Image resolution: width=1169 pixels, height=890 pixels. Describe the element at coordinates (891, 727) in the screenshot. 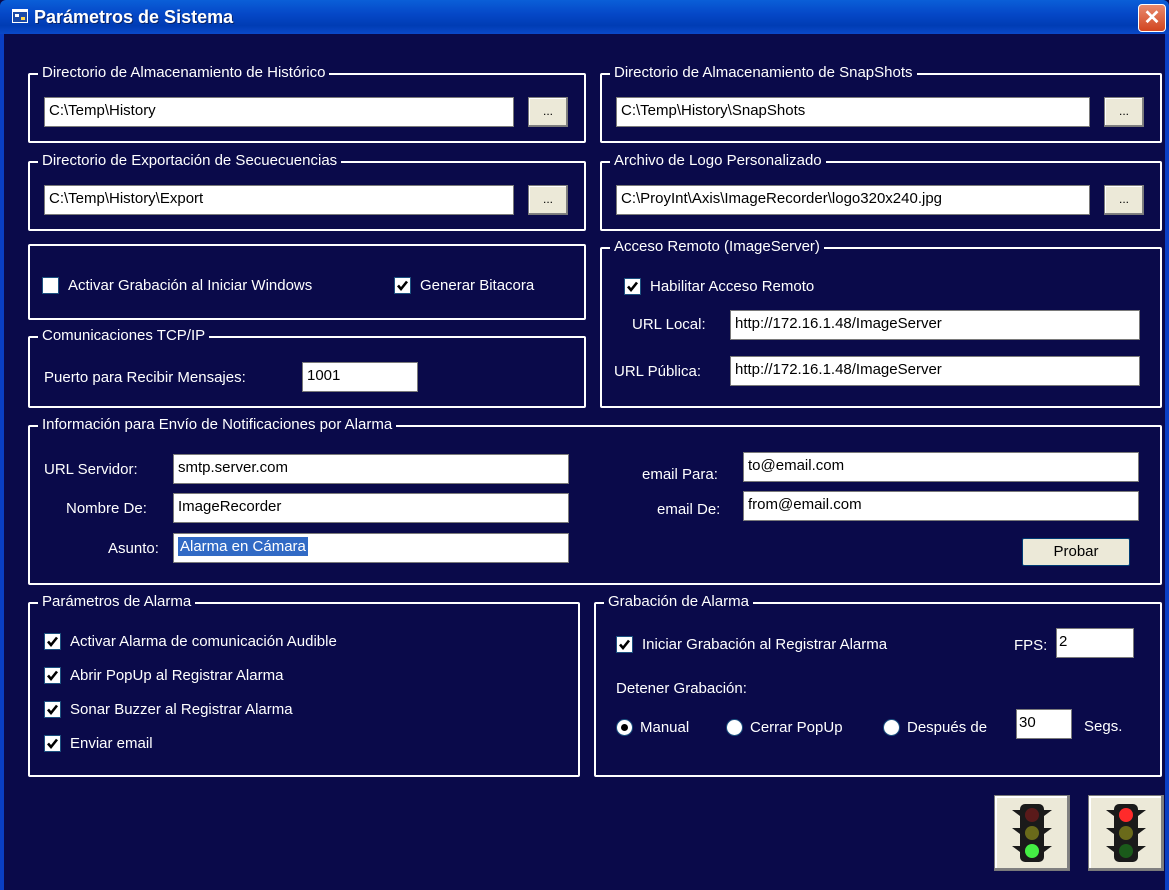

I see `stop-after-radio-circle` at that location.